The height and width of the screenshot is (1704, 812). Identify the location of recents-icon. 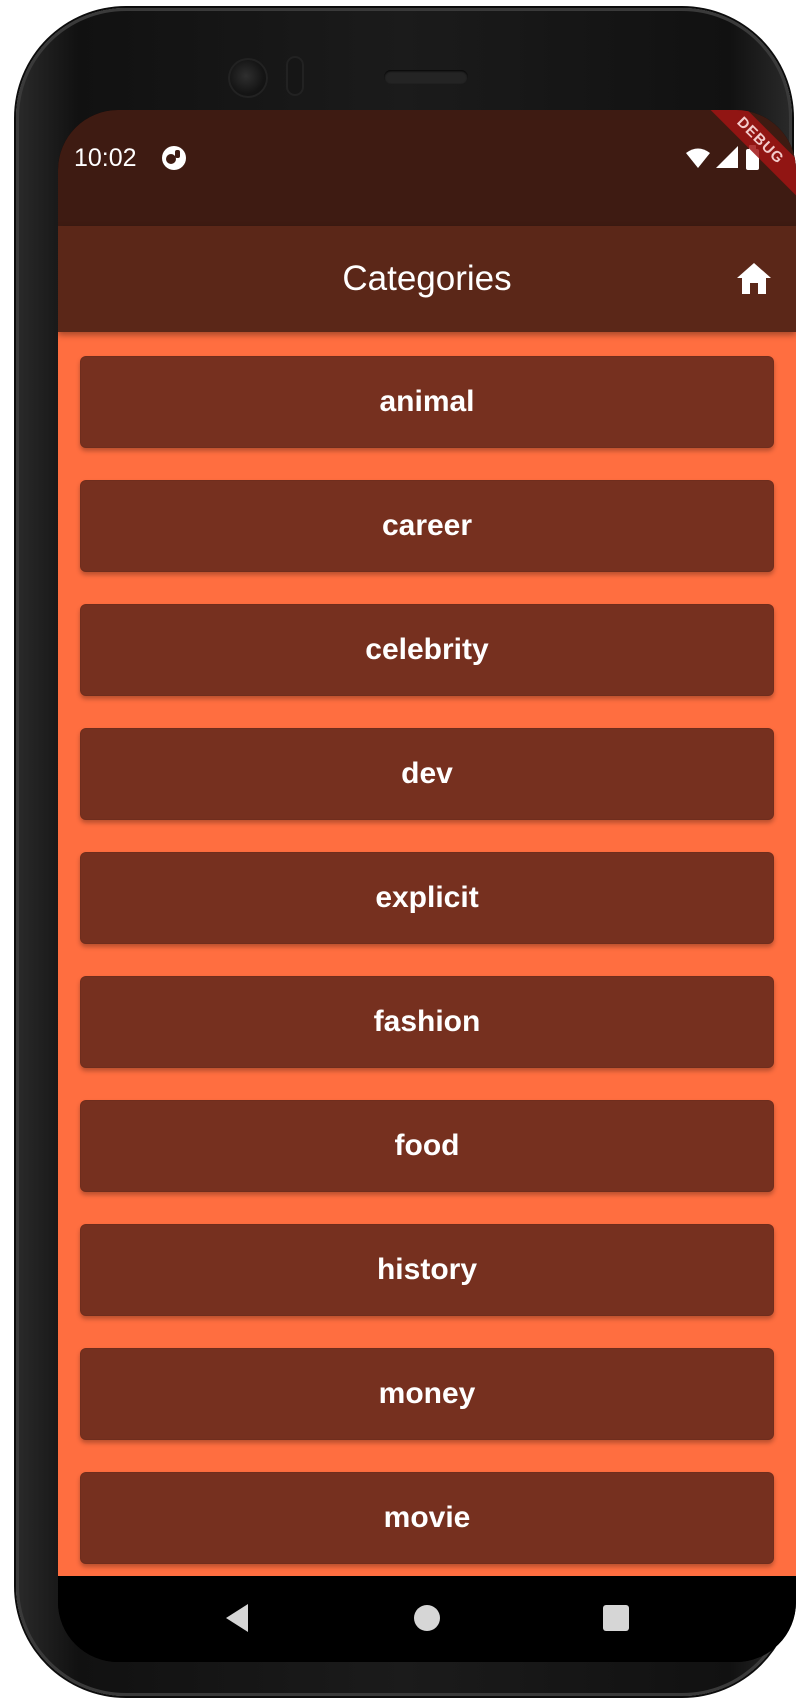
(616, 1618).